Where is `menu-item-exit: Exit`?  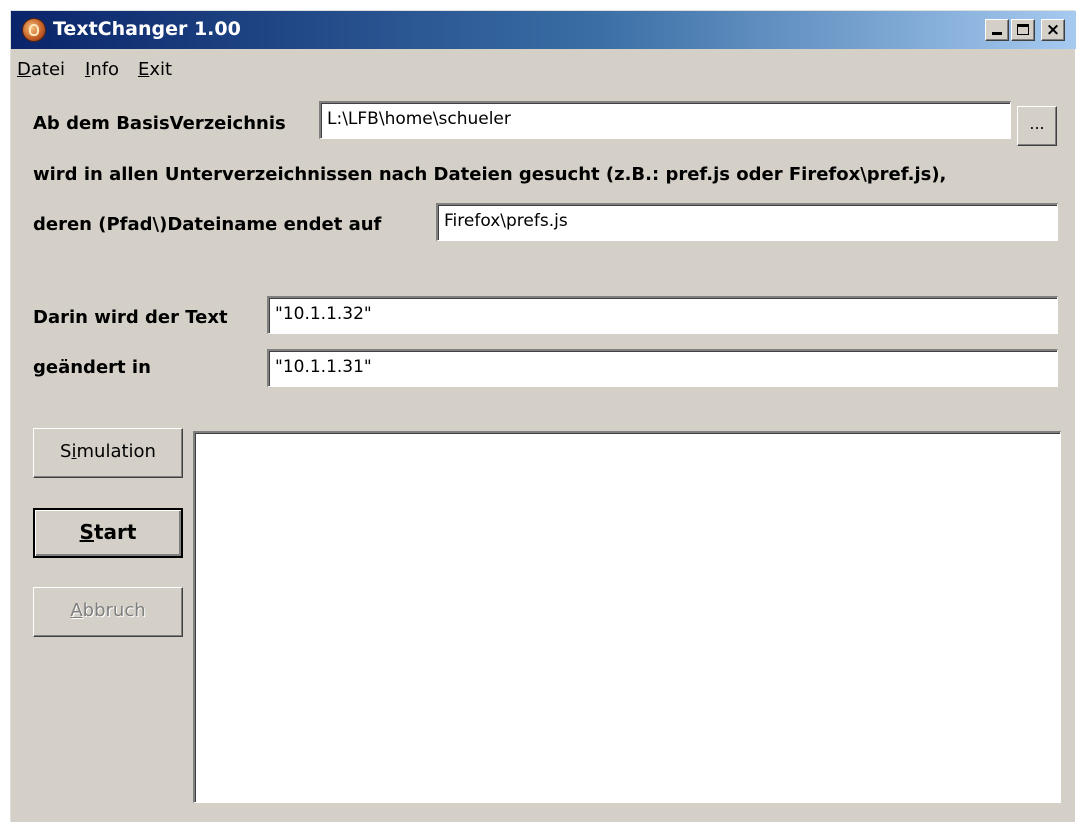
menu-item-exit: Exit is located at coordinates (155, 69).